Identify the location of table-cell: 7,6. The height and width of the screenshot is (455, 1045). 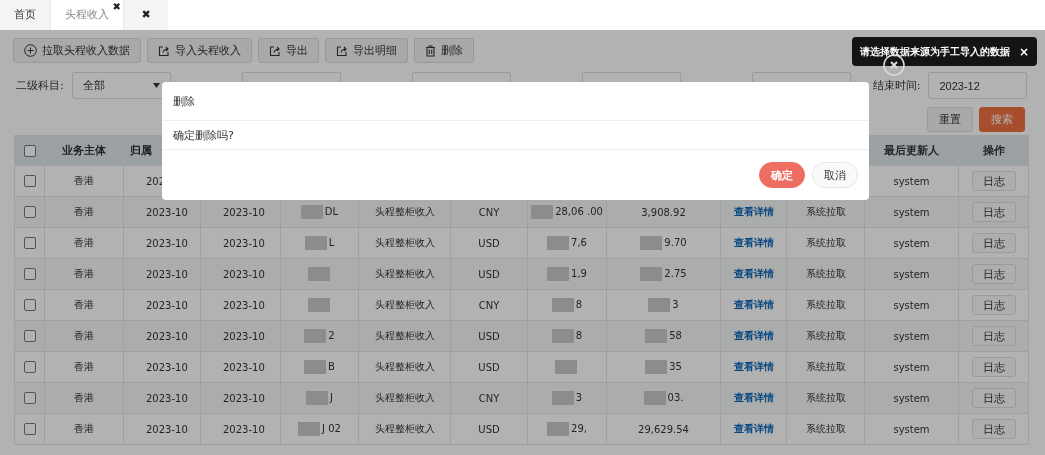
(579, 242).